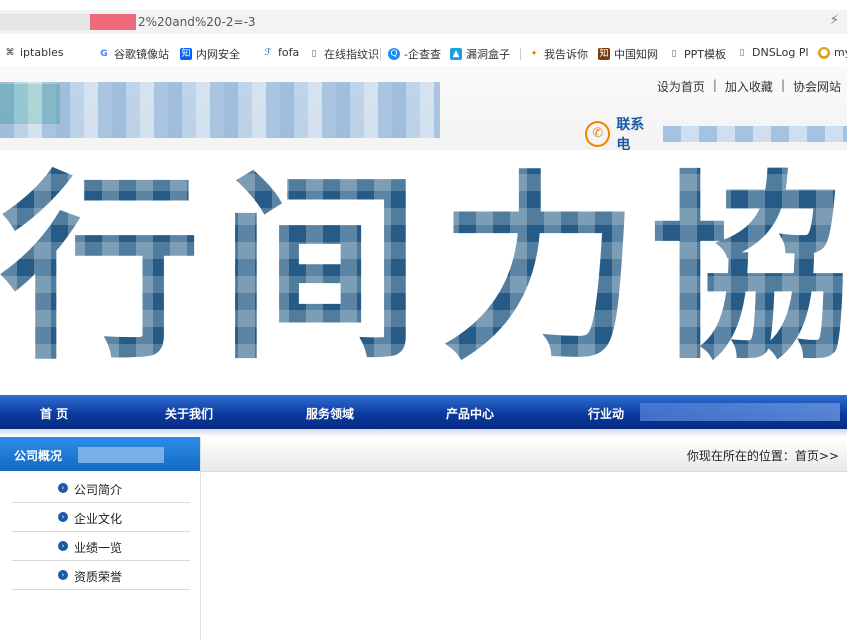 The width and height of the screenshot is (847, 640). Describe the element at coordinates (630, 135) in the screenshot. I see `contact-label: 联系电` at that location.